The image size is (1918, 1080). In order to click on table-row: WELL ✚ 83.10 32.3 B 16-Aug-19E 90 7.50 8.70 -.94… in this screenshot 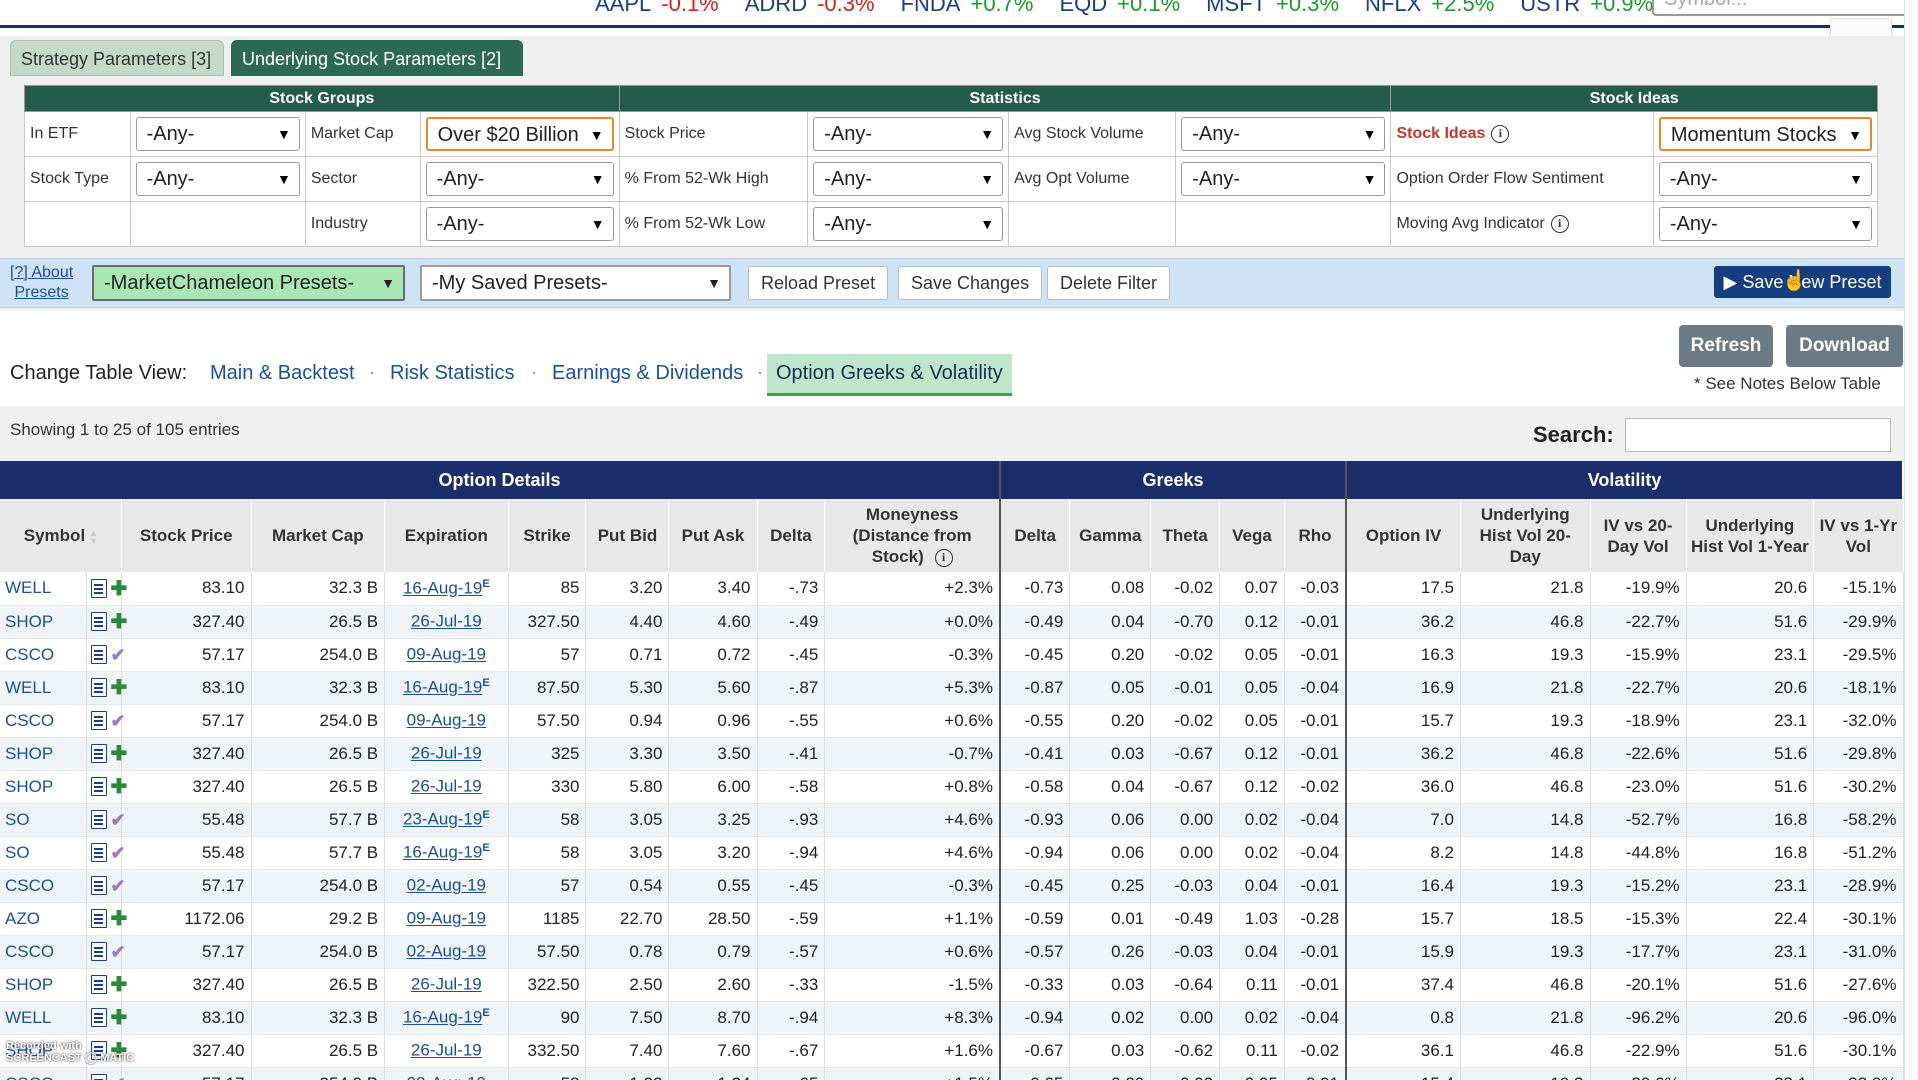, I will do `click(952, 1018)`.